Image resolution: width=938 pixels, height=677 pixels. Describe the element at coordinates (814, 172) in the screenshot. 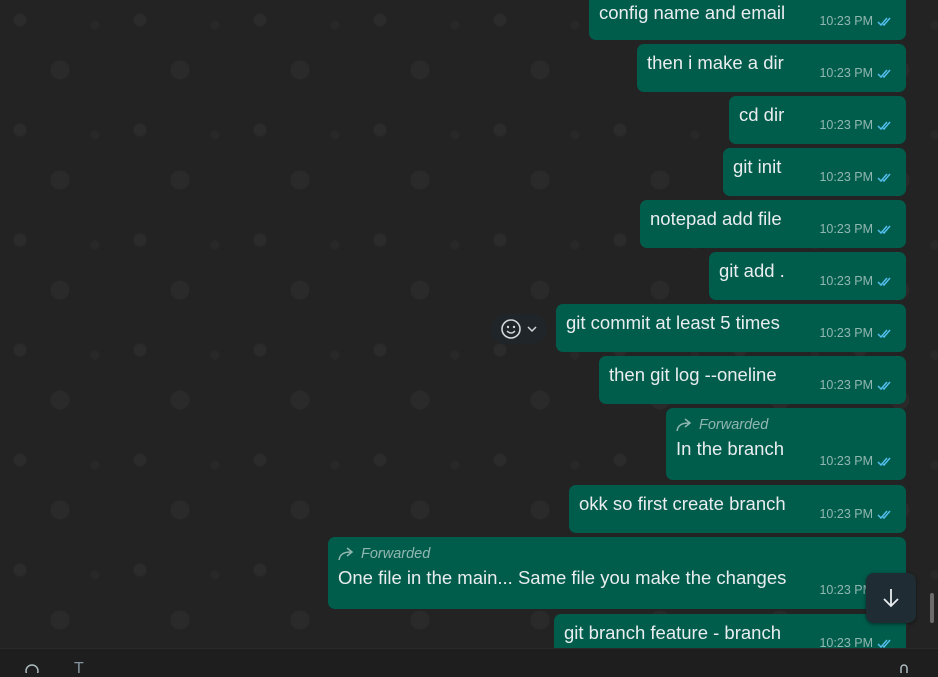

I see `message-bubble: git init 10:23 PM` at that location.